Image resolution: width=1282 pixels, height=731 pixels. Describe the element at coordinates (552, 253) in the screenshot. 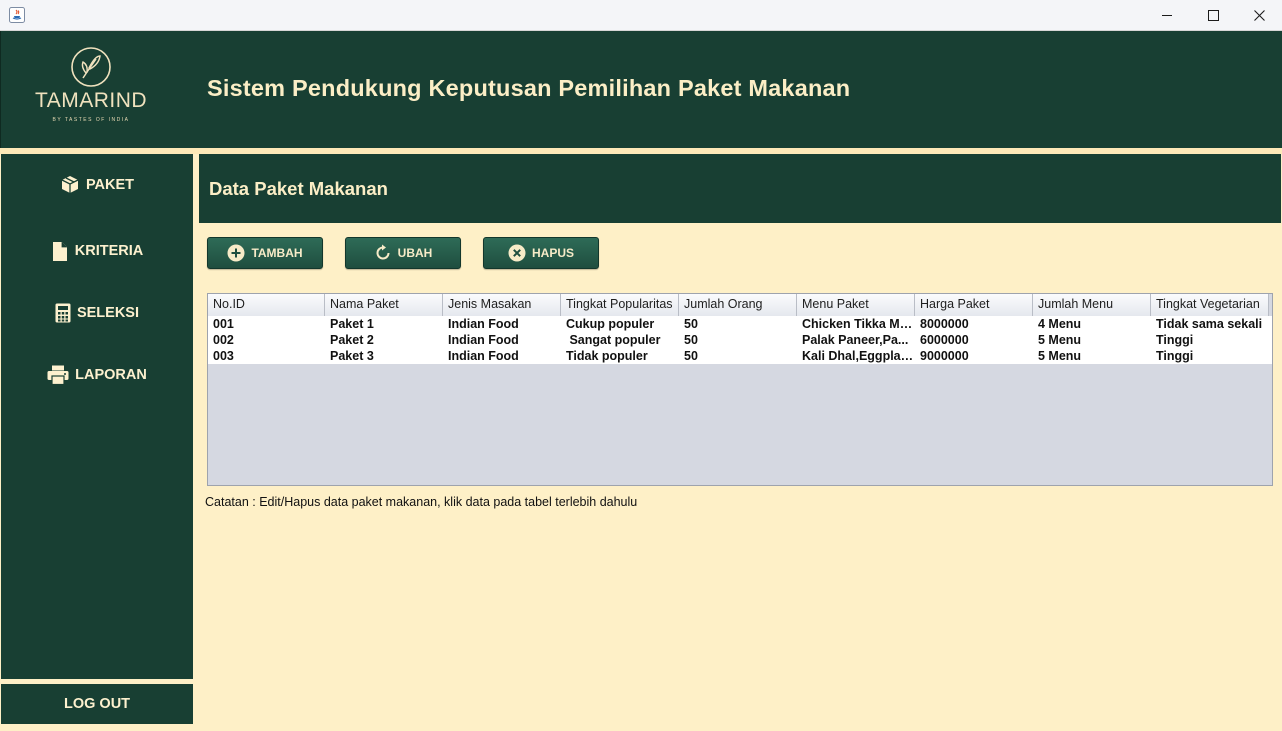

I see `delete-button-label: HAPUS` at that location.